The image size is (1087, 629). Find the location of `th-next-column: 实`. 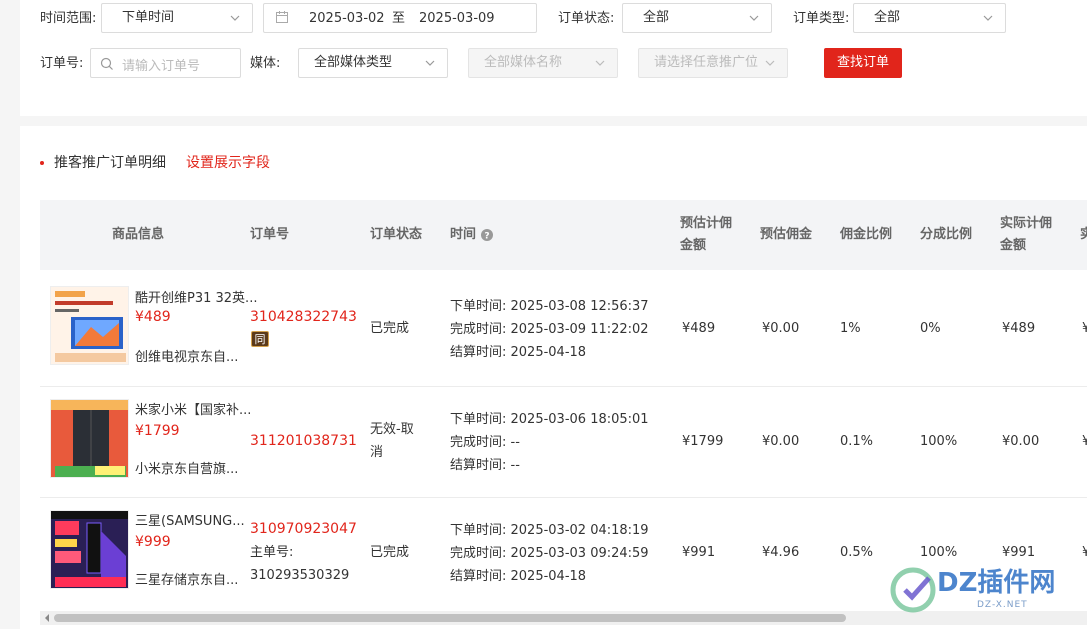

th-next-column: 实 is located at coordinates (1083, 234).